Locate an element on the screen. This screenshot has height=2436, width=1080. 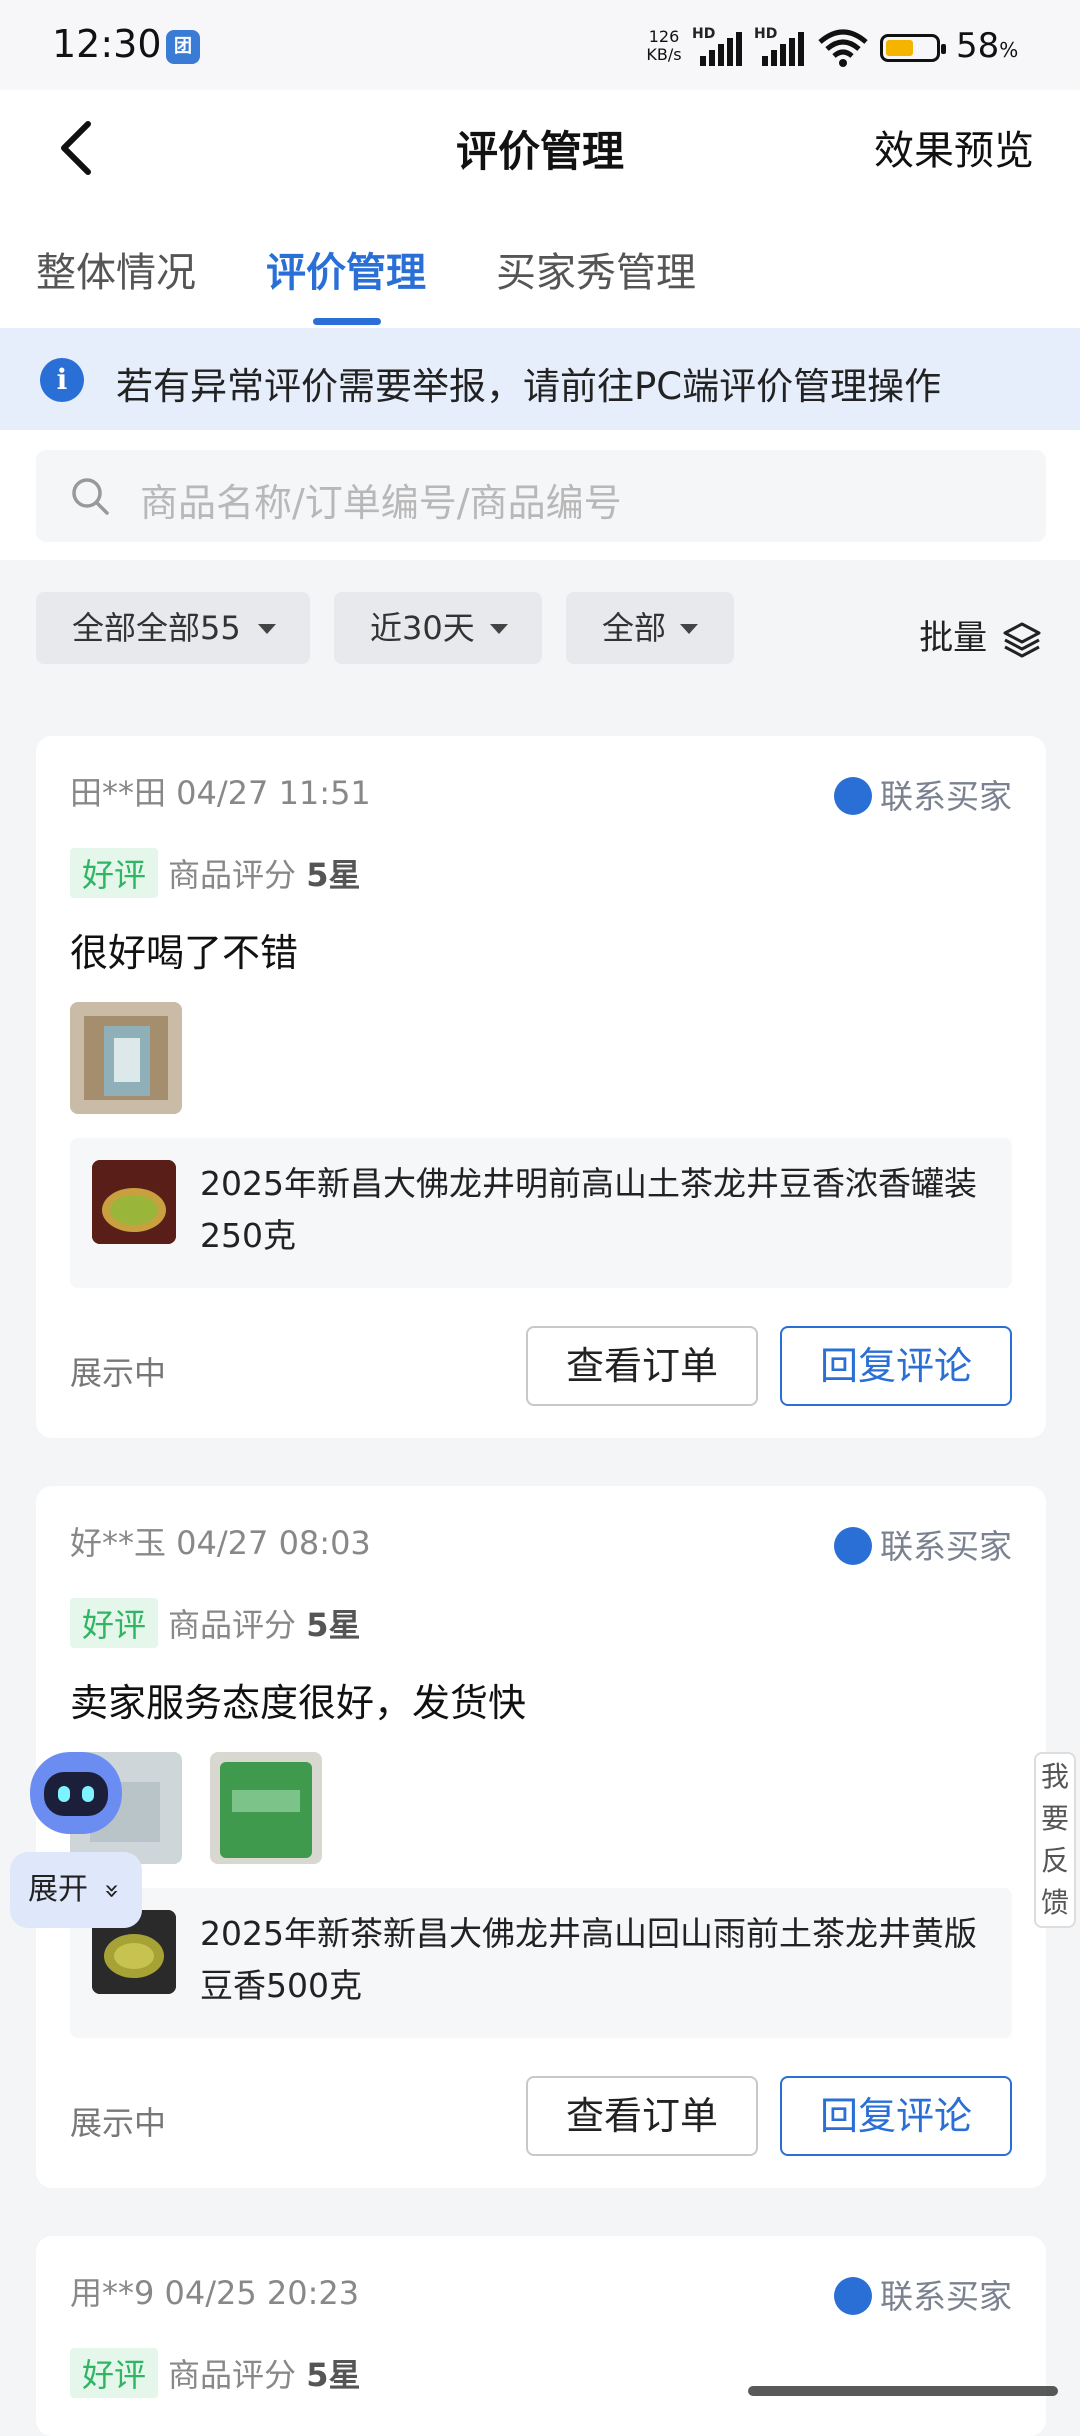
feedback-char: 我 is located at coordinates (1054, 1776).